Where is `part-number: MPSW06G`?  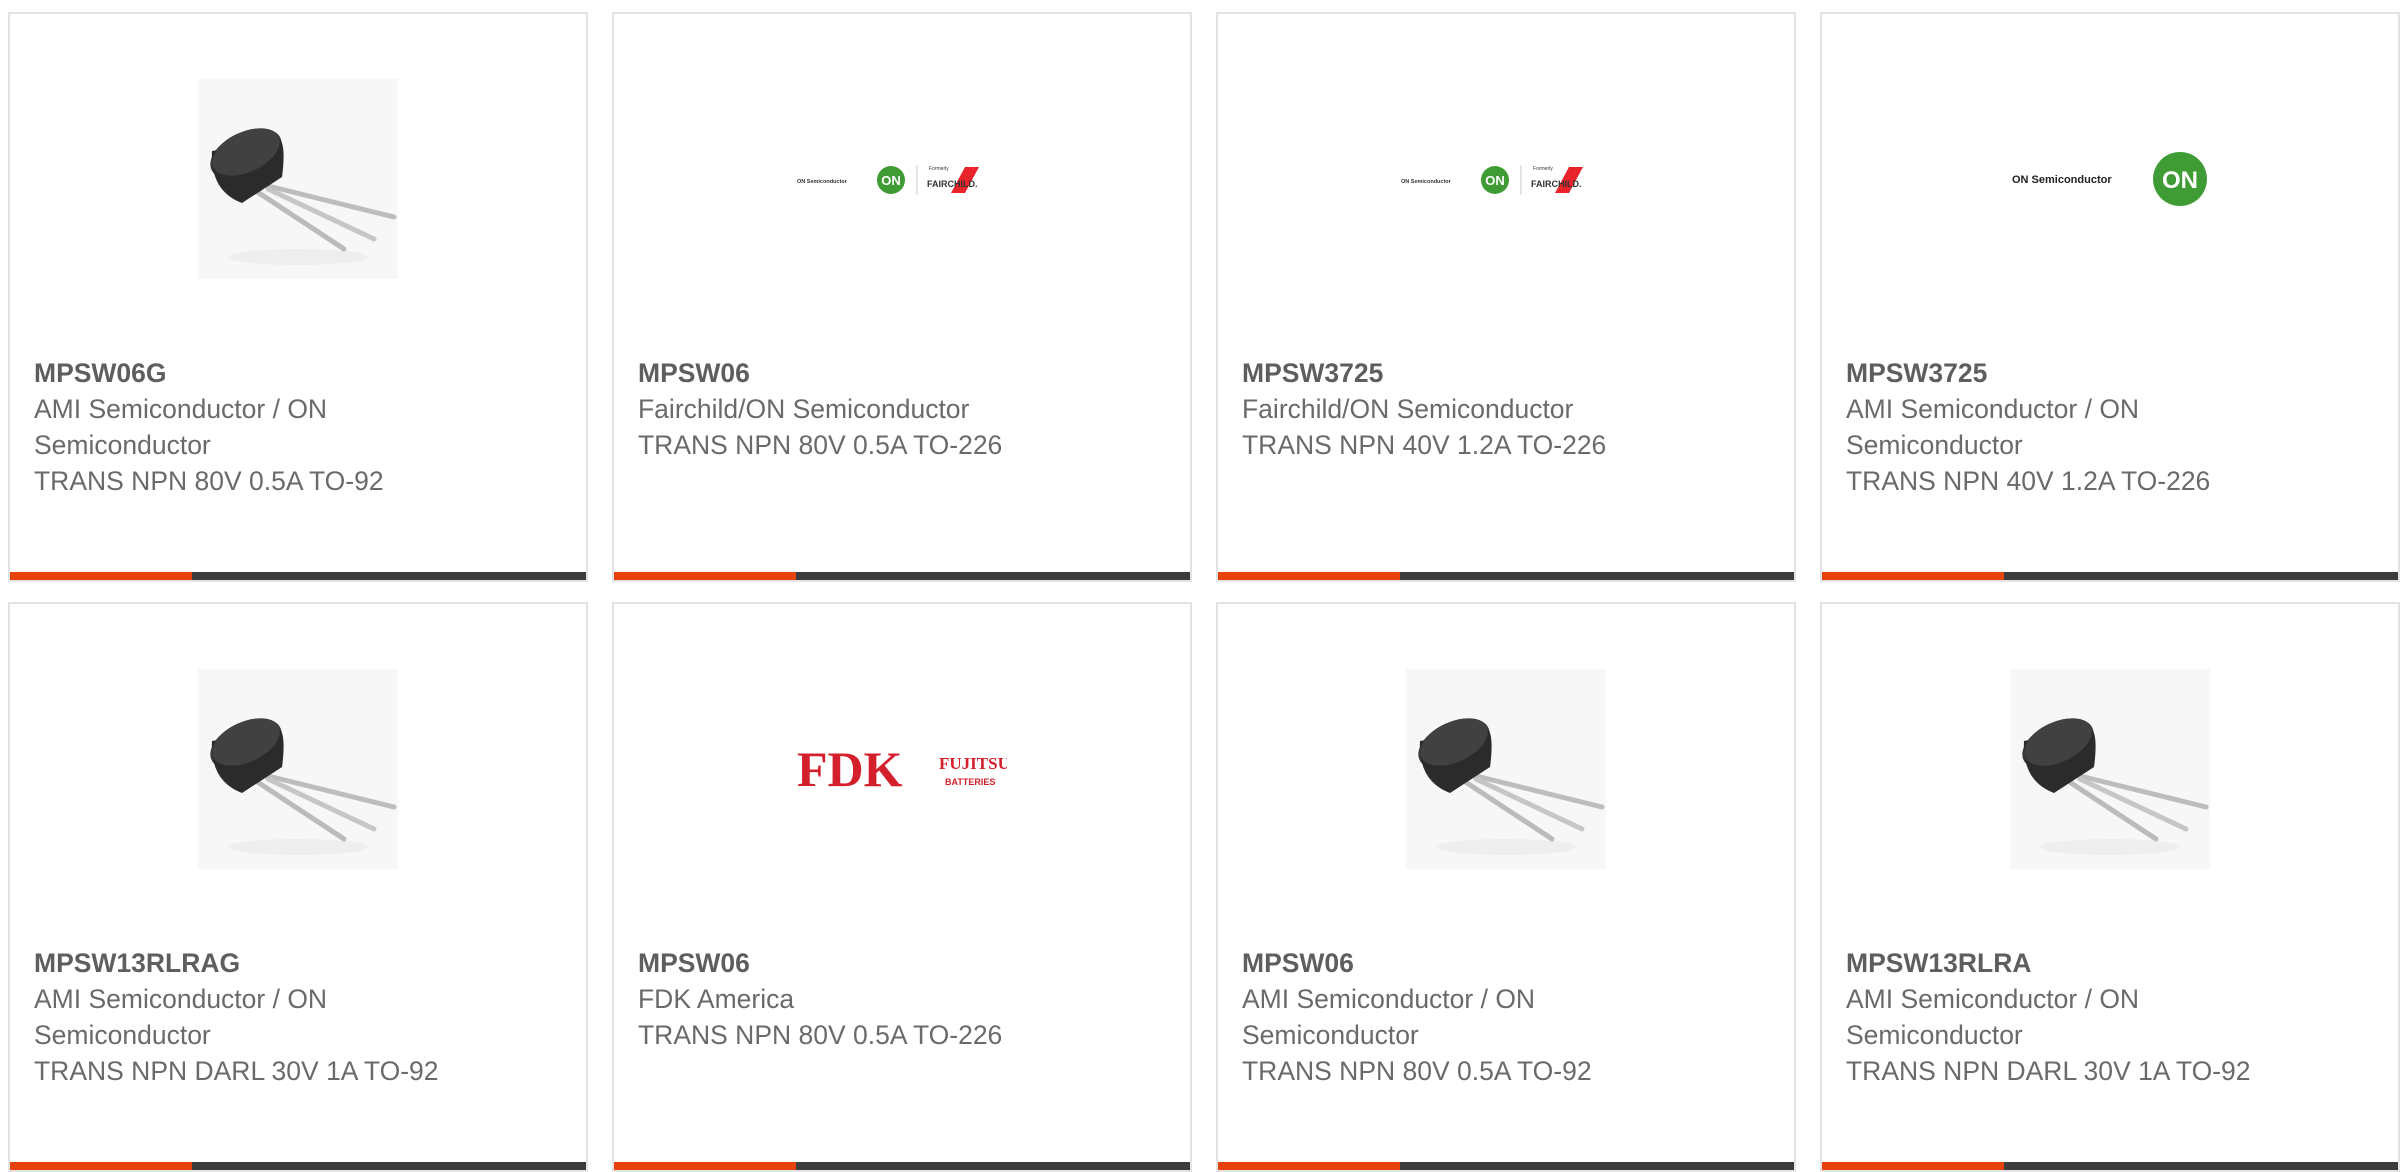
part-number: MPSW06G is located at coordinates (249, 373).